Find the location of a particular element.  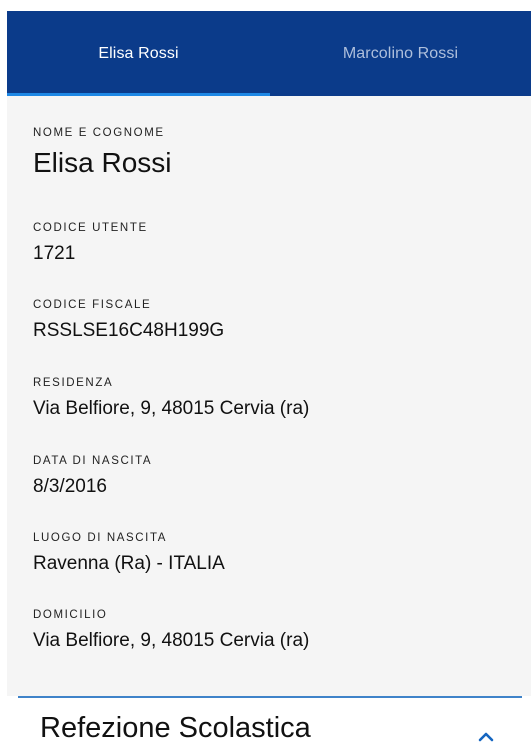

residence-value: Via Belfiore, 9, 48015 Cervia (ra) is located at coordinates (171, 408).